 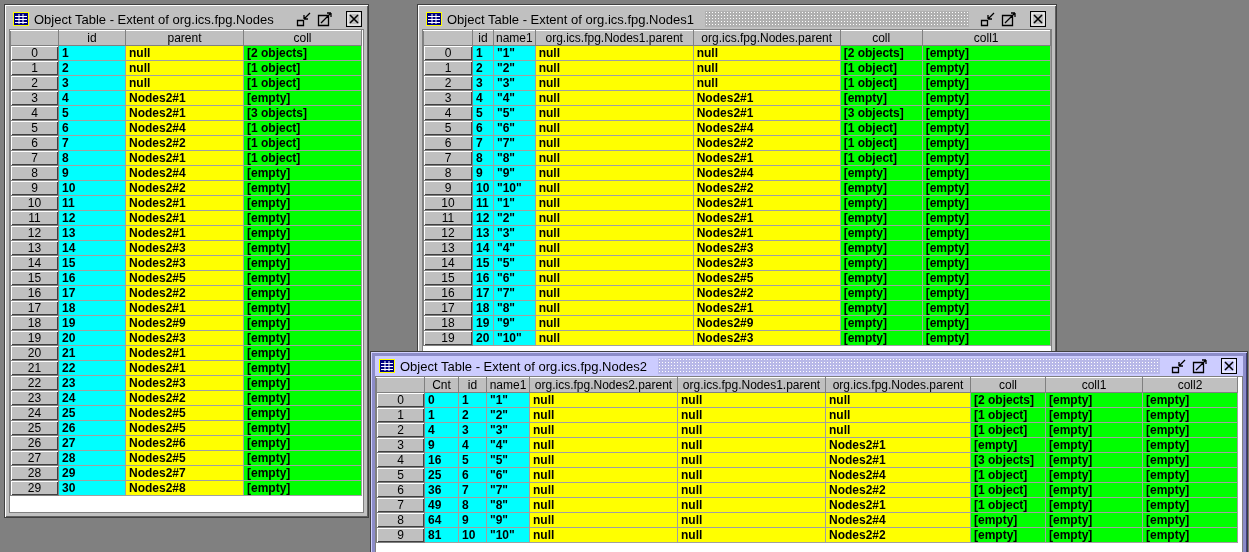 What do you see at coordinates (483, 278) in the screenshot?
I see `table-cell: 16` at bounding box center [483, 278].